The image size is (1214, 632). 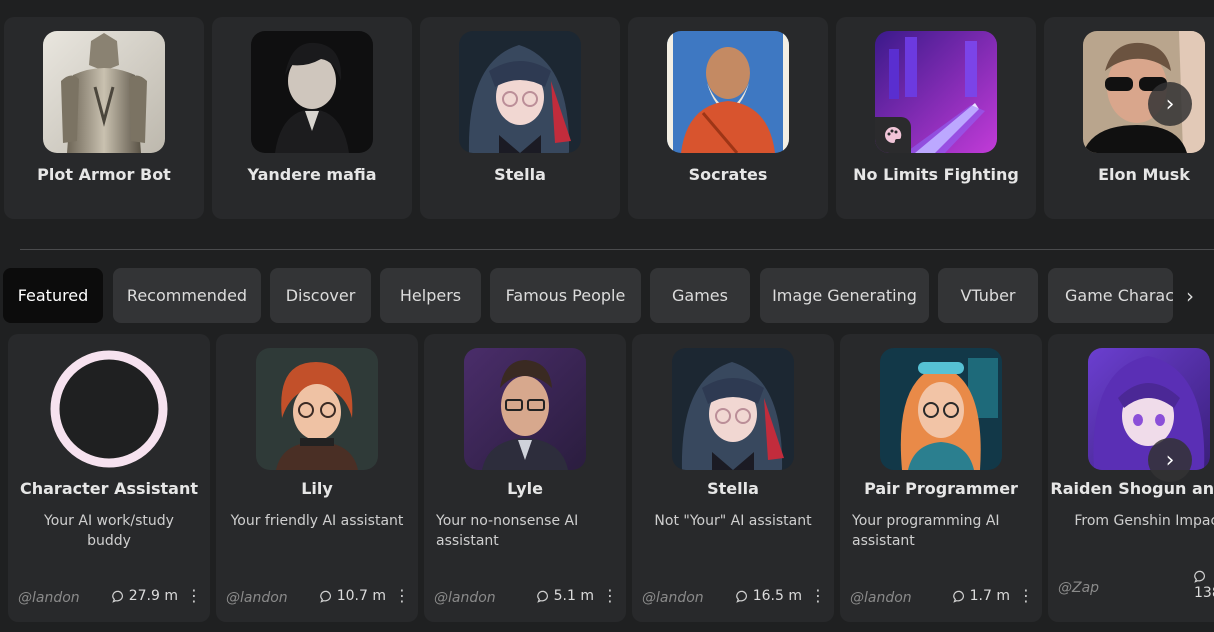 What do you see at coordinates (104, 174) in the screenshot?
I see `bot-name: Plot Armor Bot` at bounding box center [104, 174].